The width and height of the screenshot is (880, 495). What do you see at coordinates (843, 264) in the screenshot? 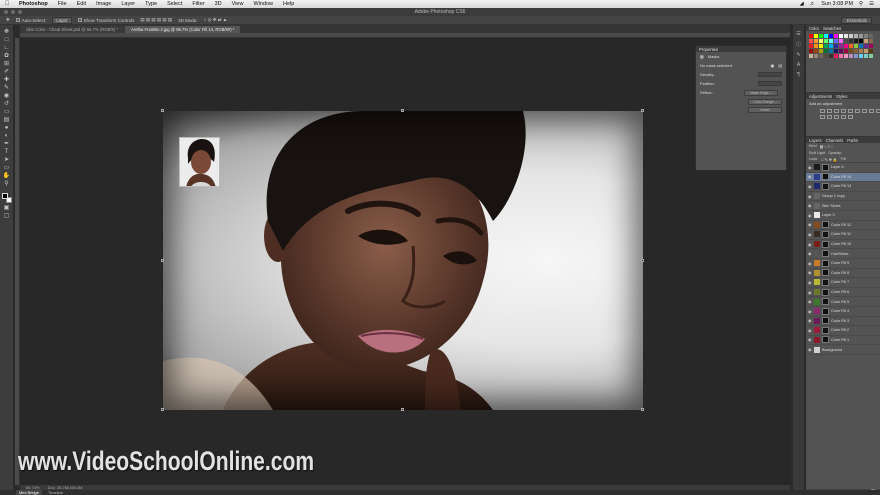
I see `layer-row: ◉ Color Fill 9` at bounding box center [843, 264].